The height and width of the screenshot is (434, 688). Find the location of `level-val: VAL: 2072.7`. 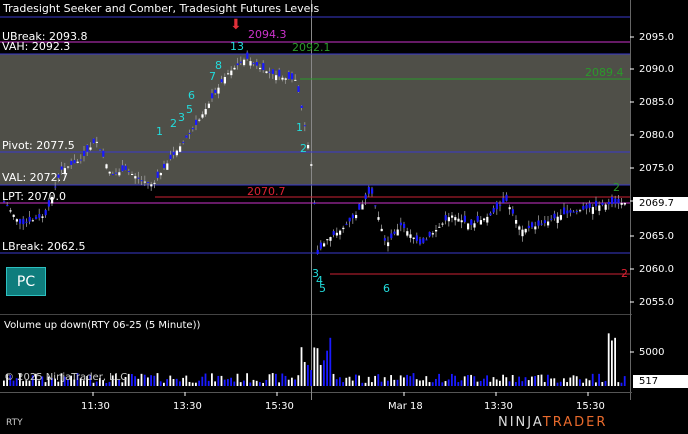

level-val: VAL: 2072.7 is located at coordinates (35, 177).